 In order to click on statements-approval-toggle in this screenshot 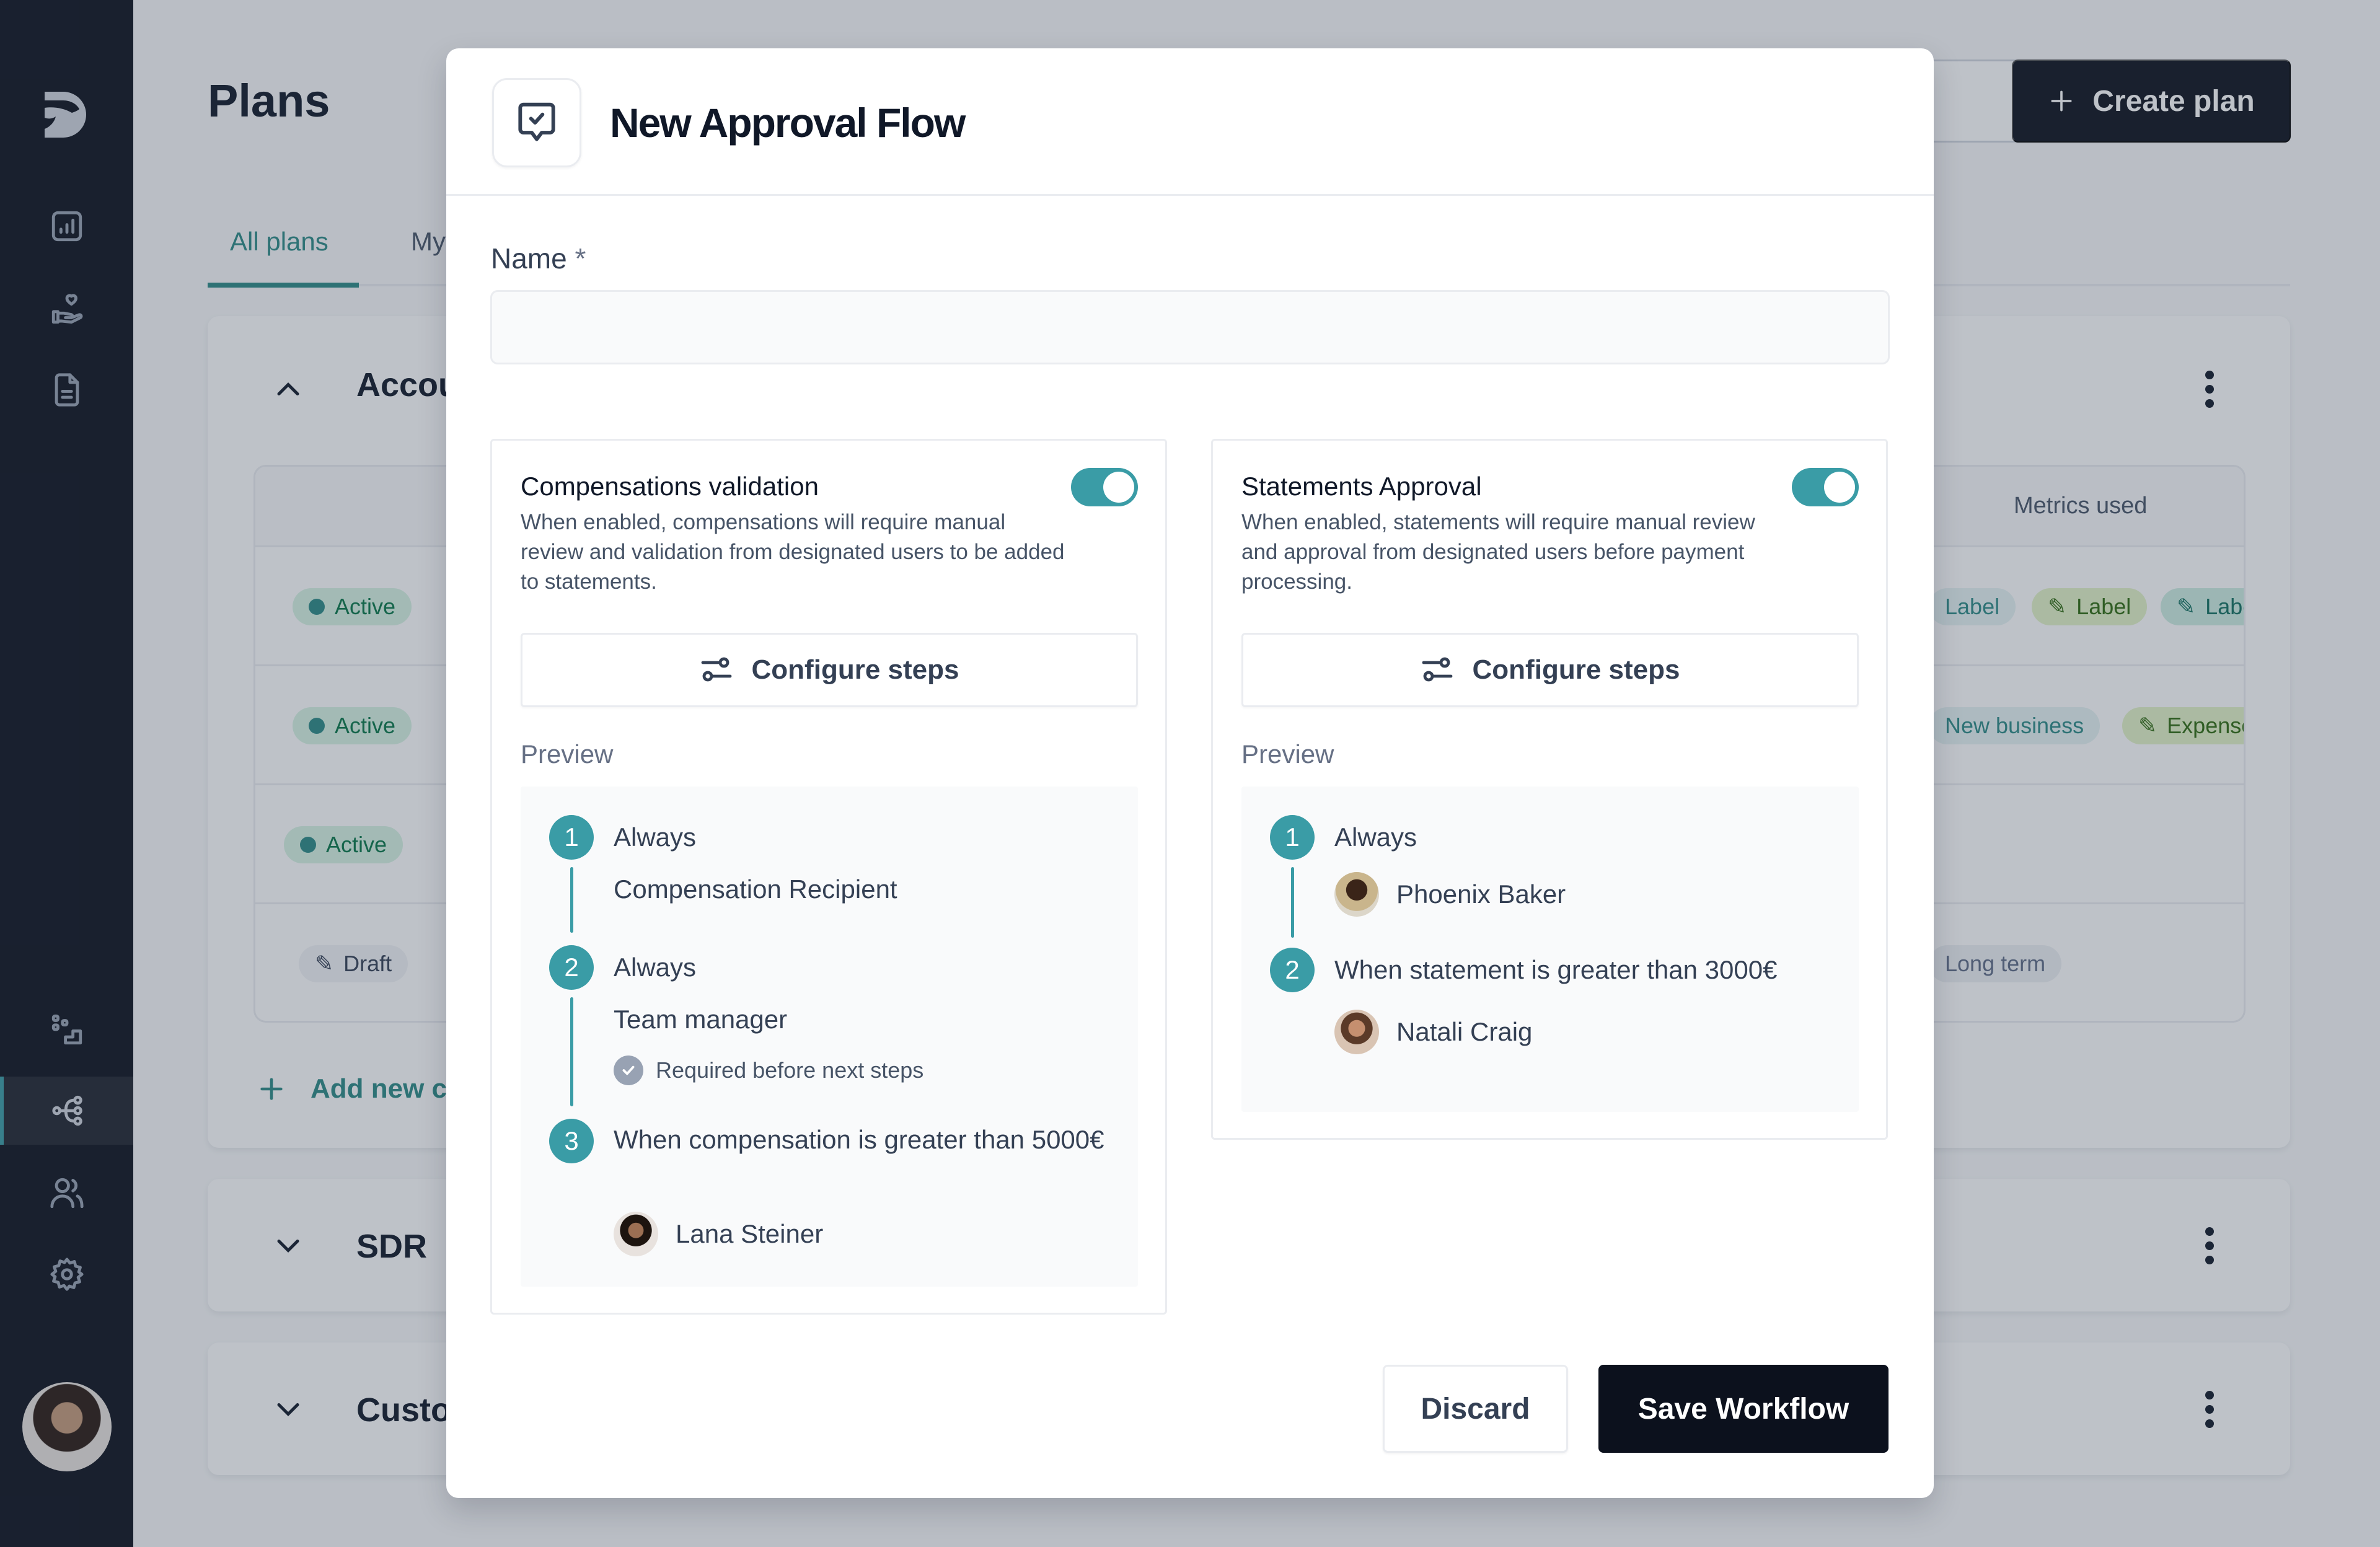, I will do `click(1825, 487)`.